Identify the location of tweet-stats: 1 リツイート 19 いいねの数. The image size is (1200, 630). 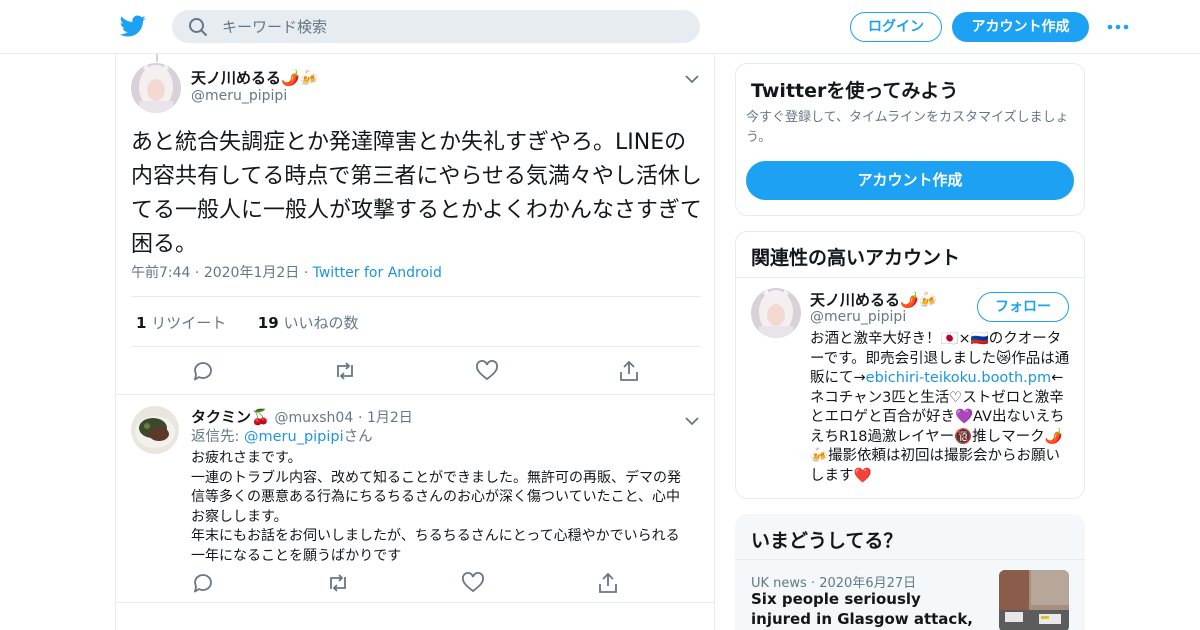
(247, 322).